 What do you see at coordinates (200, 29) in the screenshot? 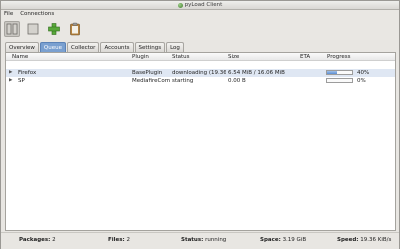
I see `toolbar` at bounding box center [200, 29].